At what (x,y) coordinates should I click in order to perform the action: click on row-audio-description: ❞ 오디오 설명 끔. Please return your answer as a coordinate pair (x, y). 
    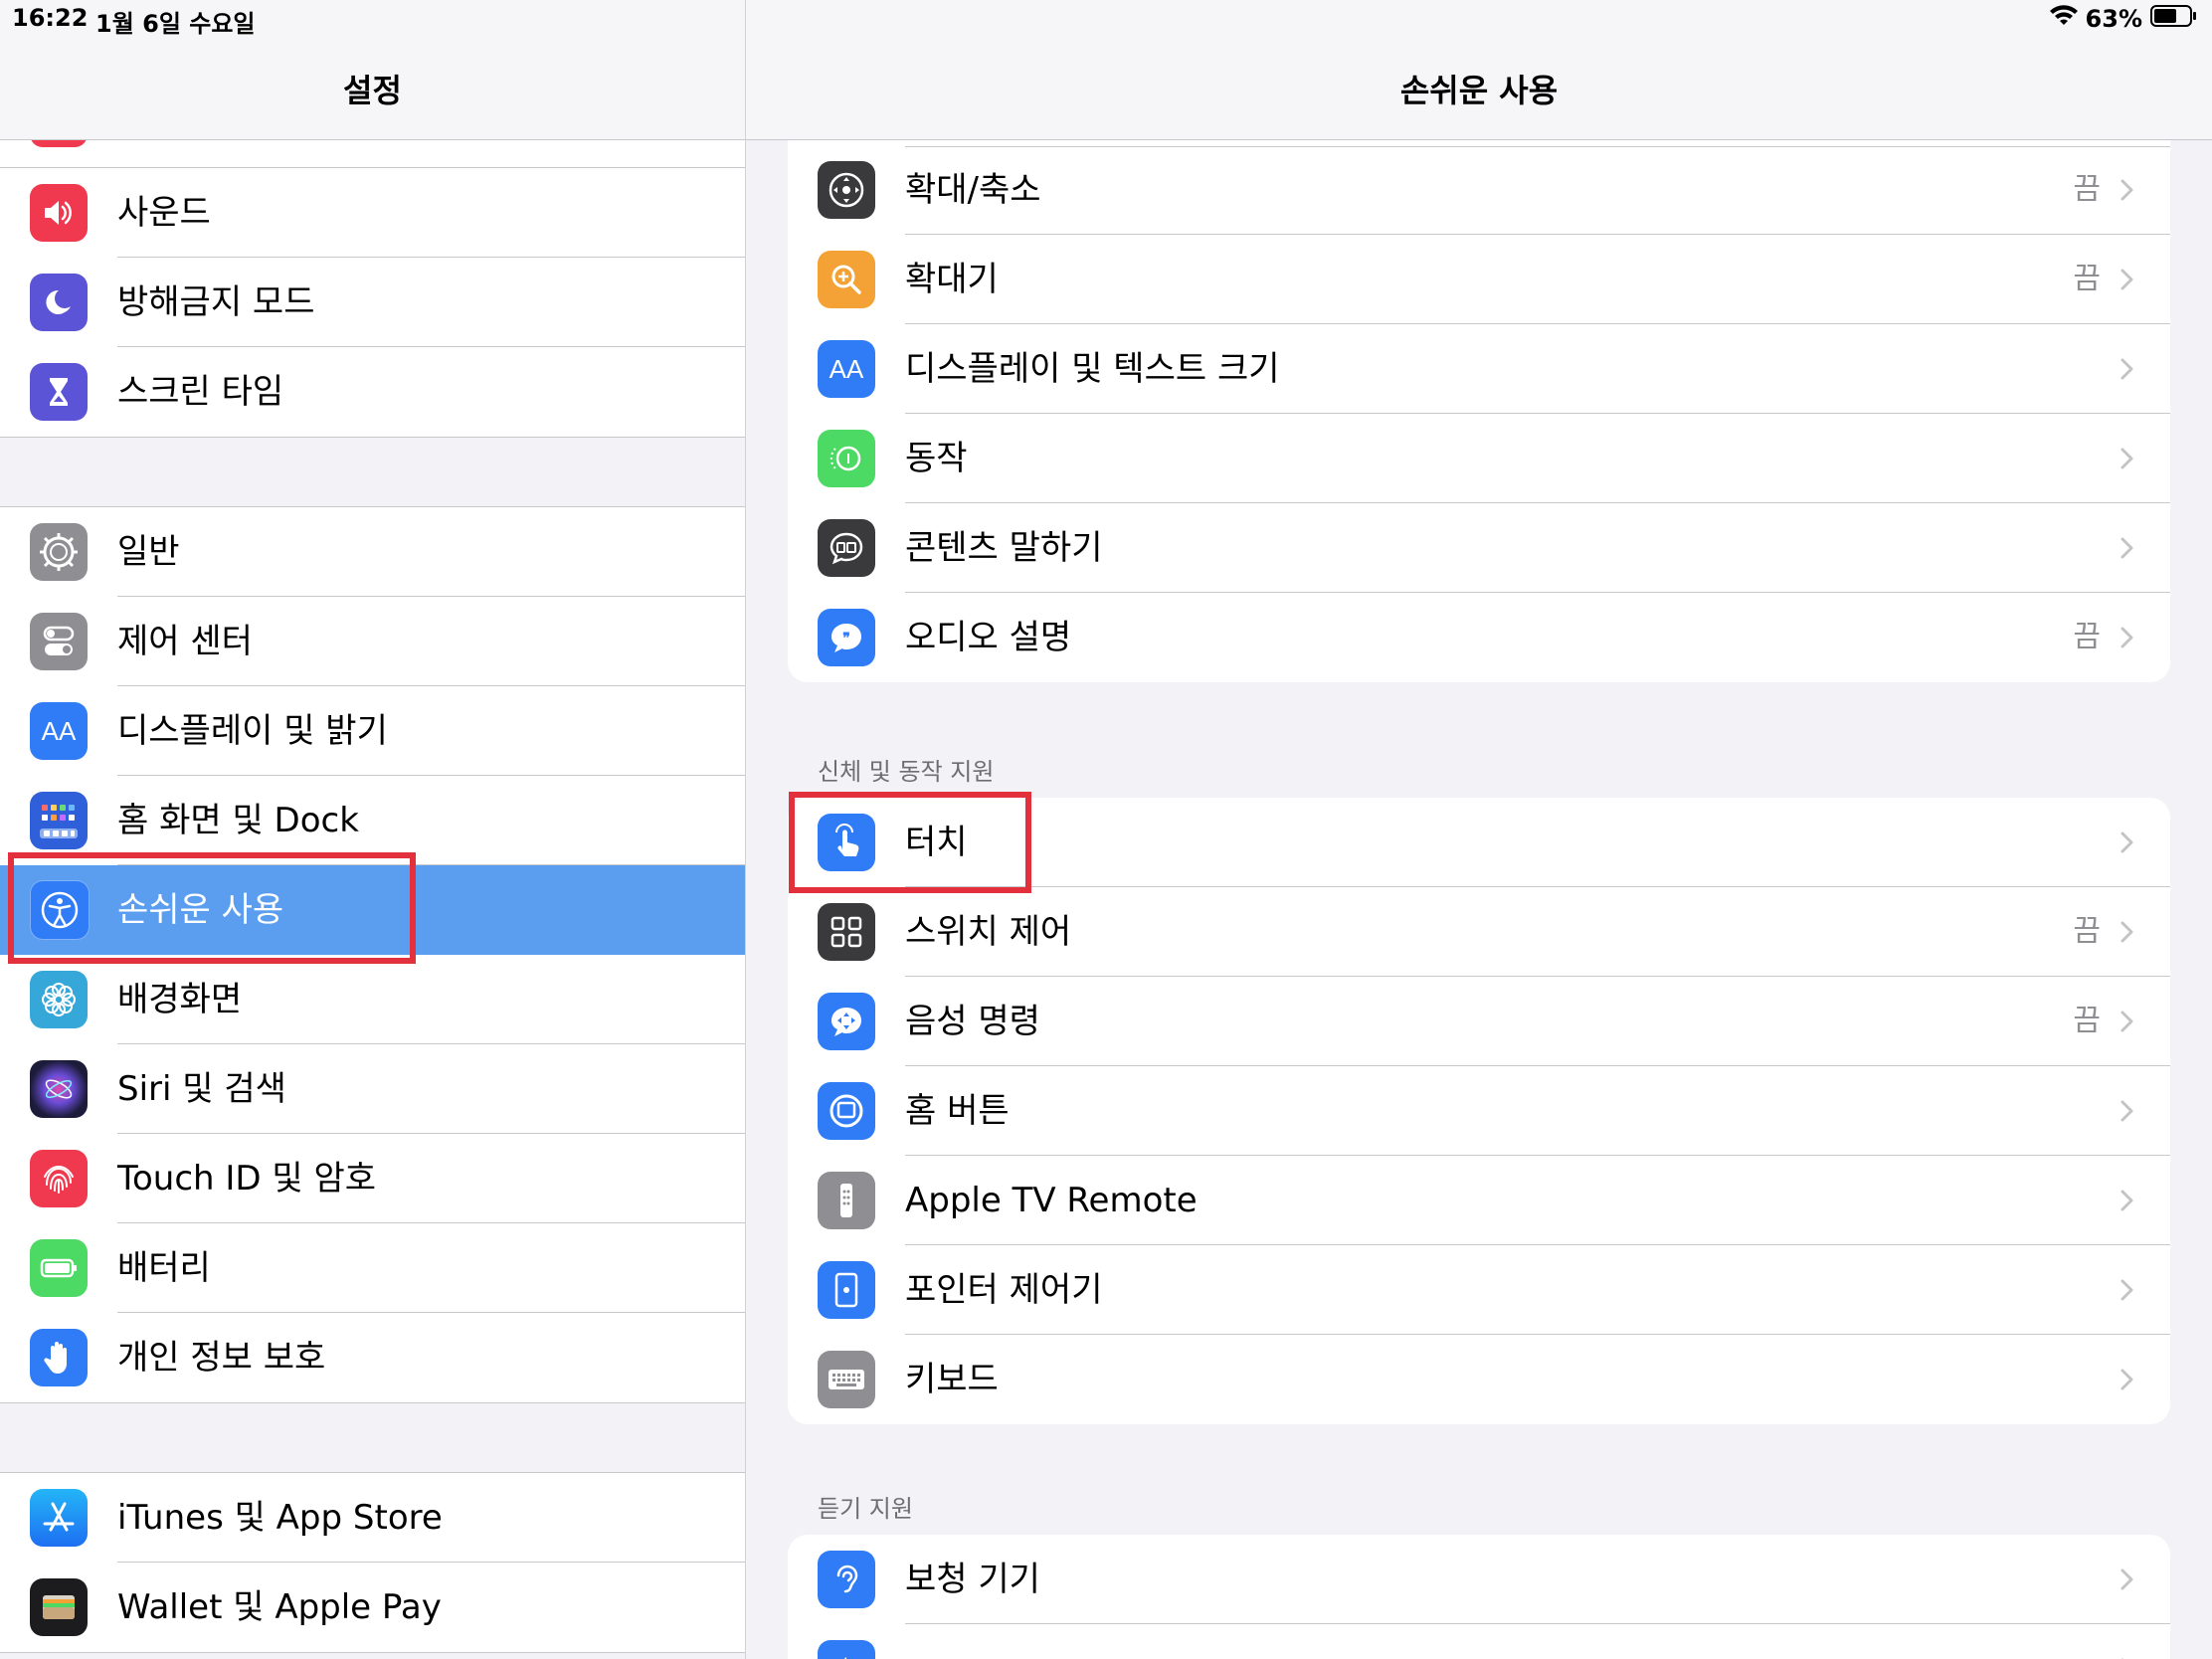
    Looking at the image, I should click on (1479, 637).